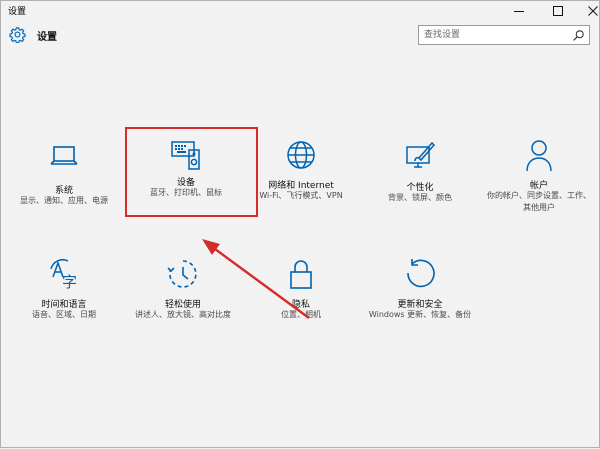 The height and width of the screenshot is (449, 600). I want to click on category-description: 语音、区域、日期, so click(64, 314).